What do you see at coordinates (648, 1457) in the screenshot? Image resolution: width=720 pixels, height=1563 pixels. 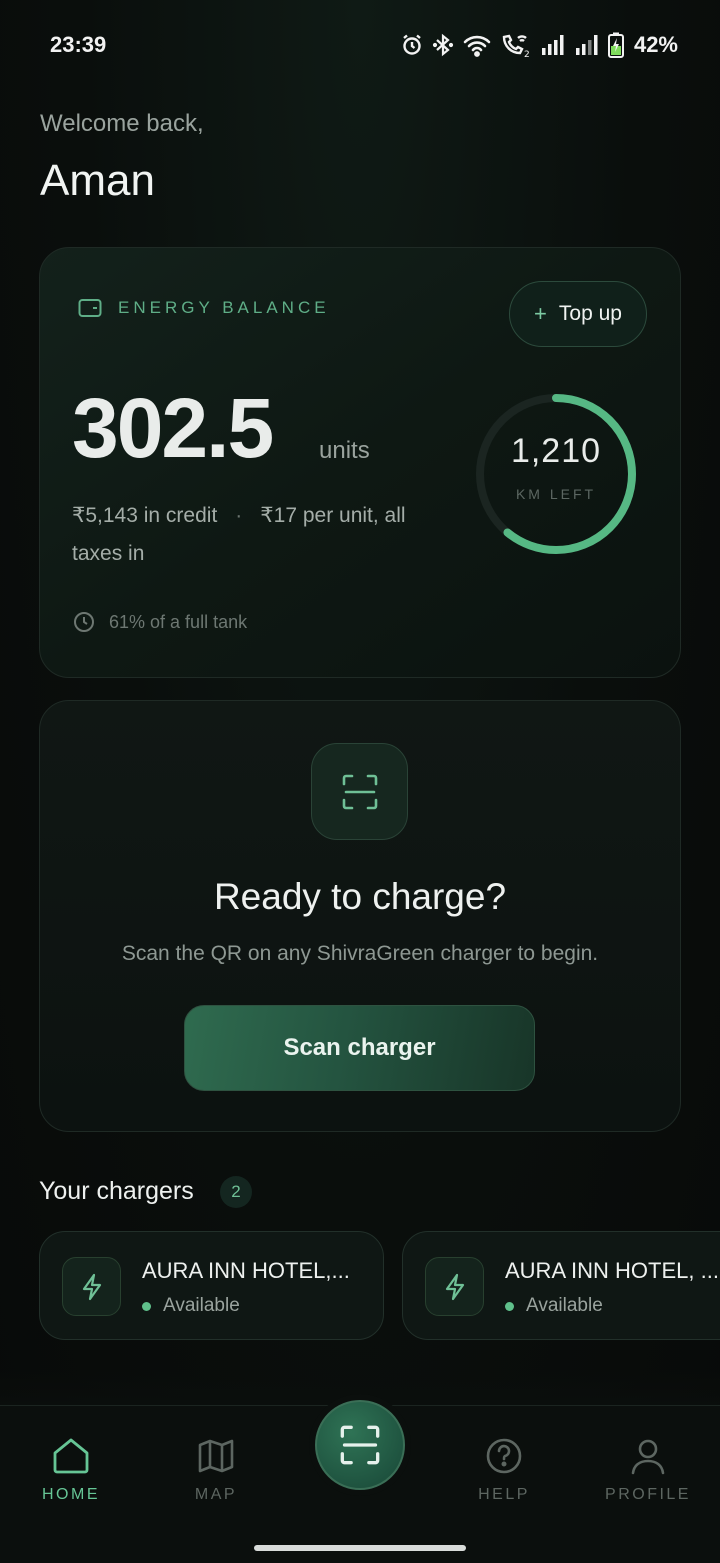 I see `profile-icon` at bounding box center [648, 1457].